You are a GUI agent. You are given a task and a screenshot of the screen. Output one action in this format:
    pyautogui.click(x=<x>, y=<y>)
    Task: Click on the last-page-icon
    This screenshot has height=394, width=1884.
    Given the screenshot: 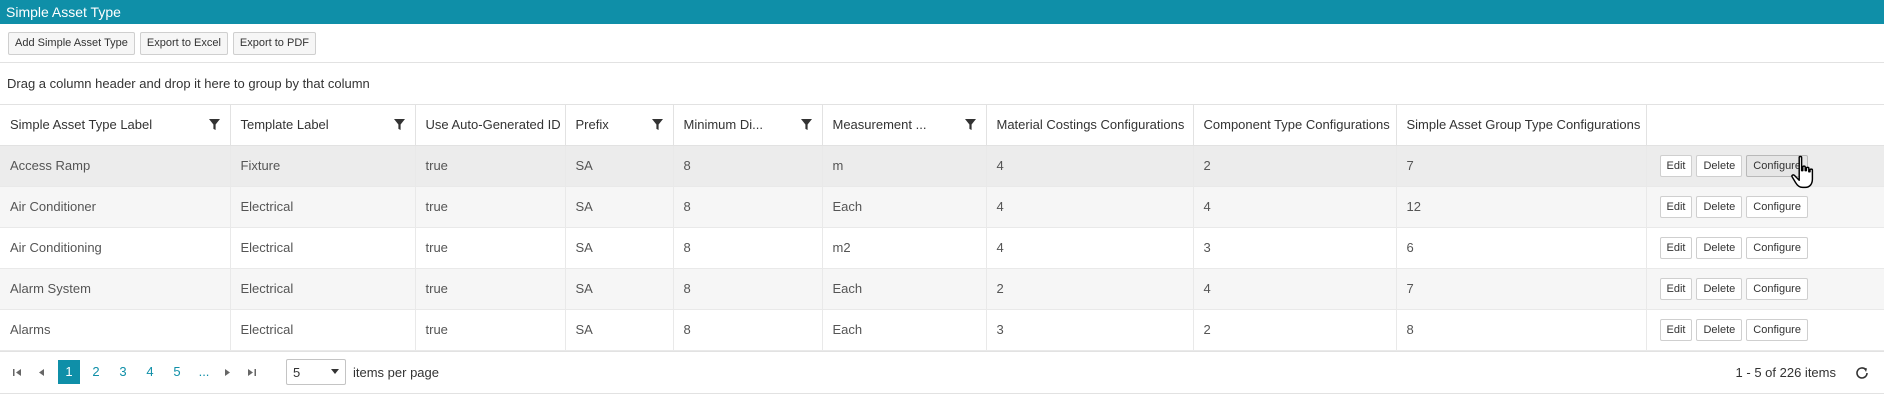 What is the action you would take?
    pyautogui.click(x=251, y=372)
    